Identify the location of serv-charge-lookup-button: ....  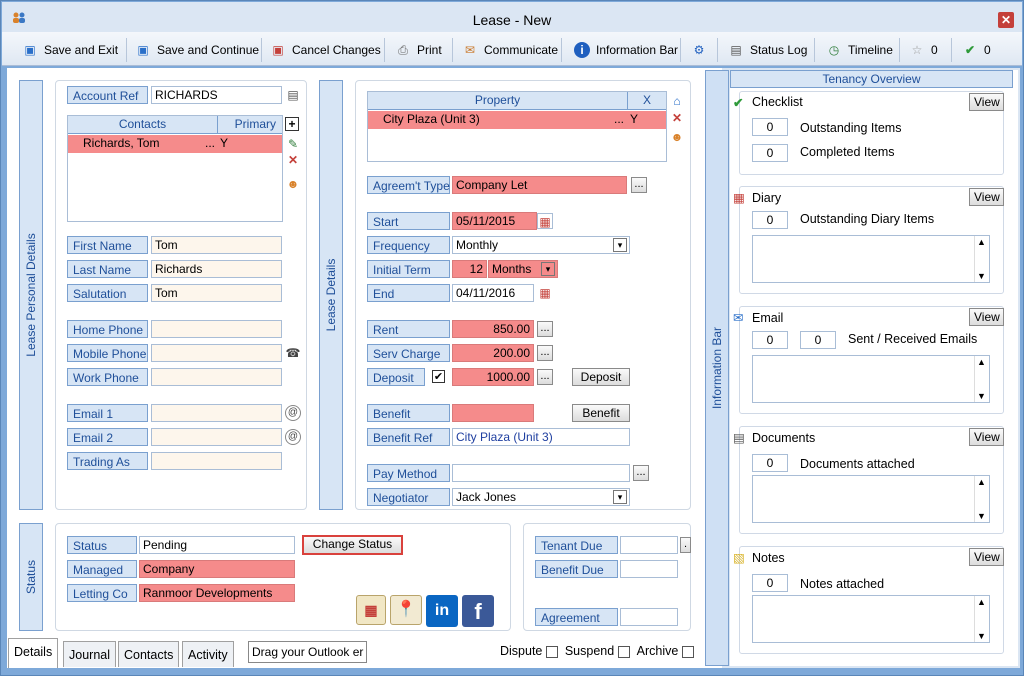
(545, 353).